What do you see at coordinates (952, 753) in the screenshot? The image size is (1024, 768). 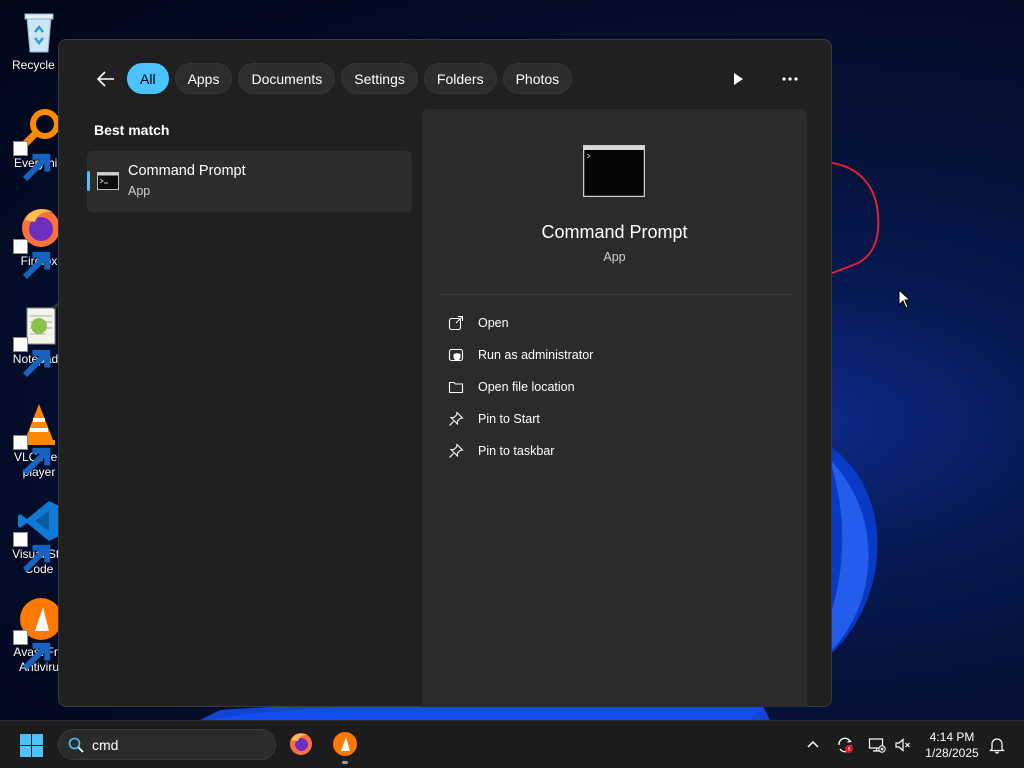 I see `clock-date: 1/28/2025` at bounding box center [952, 753].